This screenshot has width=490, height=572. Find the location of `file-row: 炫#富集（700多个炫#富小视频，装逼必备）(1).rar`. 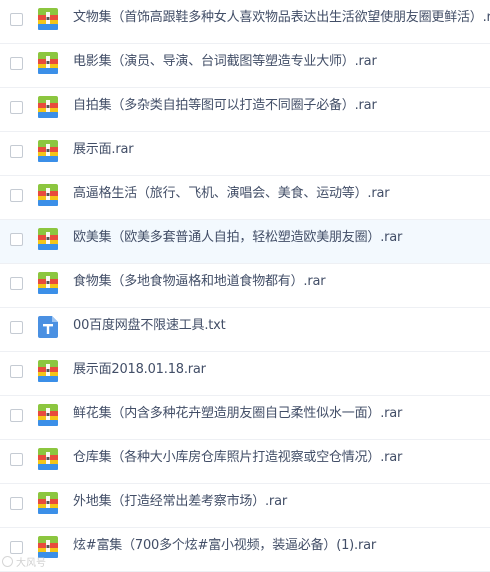

file-row: 炫#富集（700多个炫#富小视频，装逼必备）(1).rar is located at coordinates (245, 550).